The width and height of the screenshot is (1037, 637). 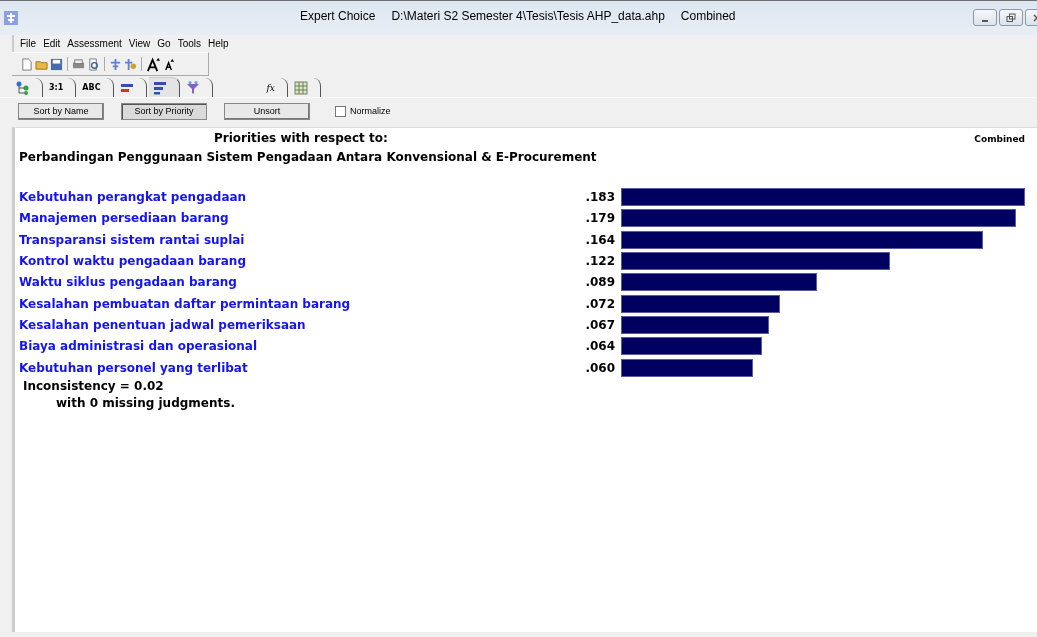 What do you see at coordinates (599, 367) in the screenshot?
I see `priority-value: .060` at bounding box center [599, 367].